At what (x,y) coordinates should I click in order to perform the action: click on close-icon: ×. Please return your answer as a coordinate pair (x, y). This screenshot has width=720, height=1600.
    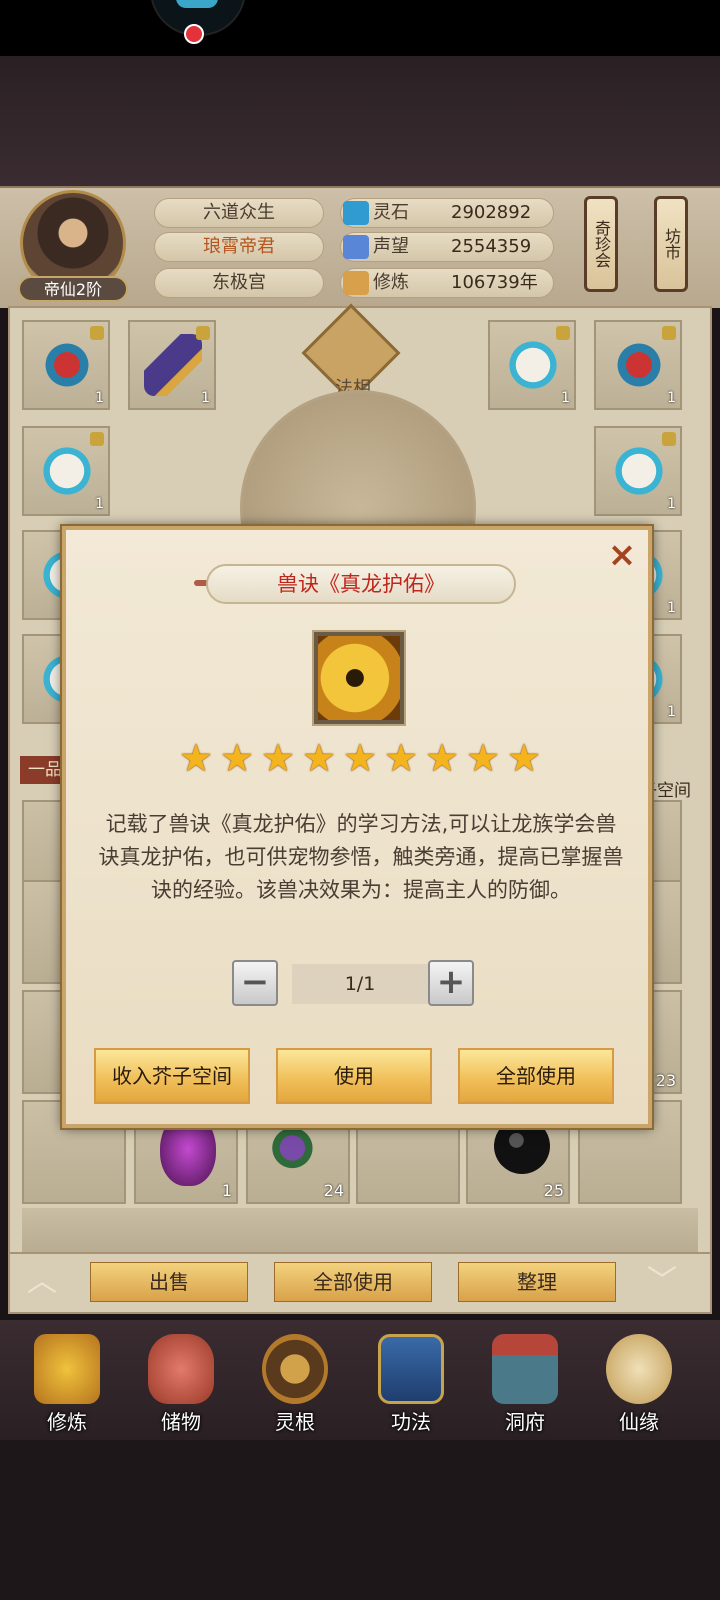
    Looking at the image, I should click on (622, 555).